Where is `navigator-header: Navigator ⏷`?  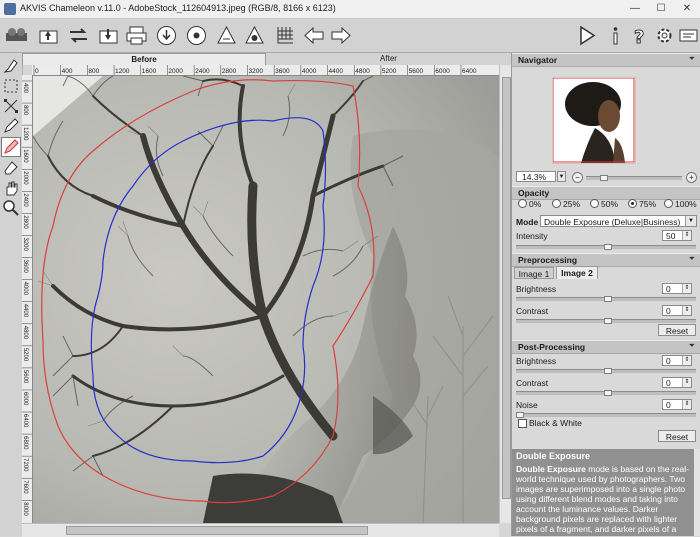
navigator-header: Navigator ⏷ is located at coordinates (606, 60).